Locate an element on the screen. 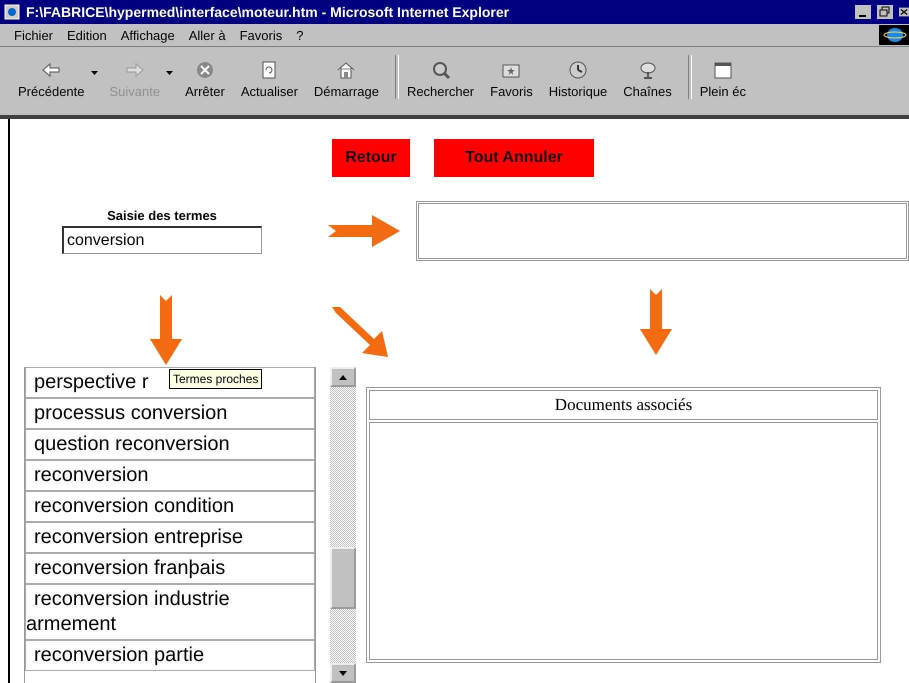 This screenshot has width=909, height=683. scroll-thumb is located at coordinates (343, 578).